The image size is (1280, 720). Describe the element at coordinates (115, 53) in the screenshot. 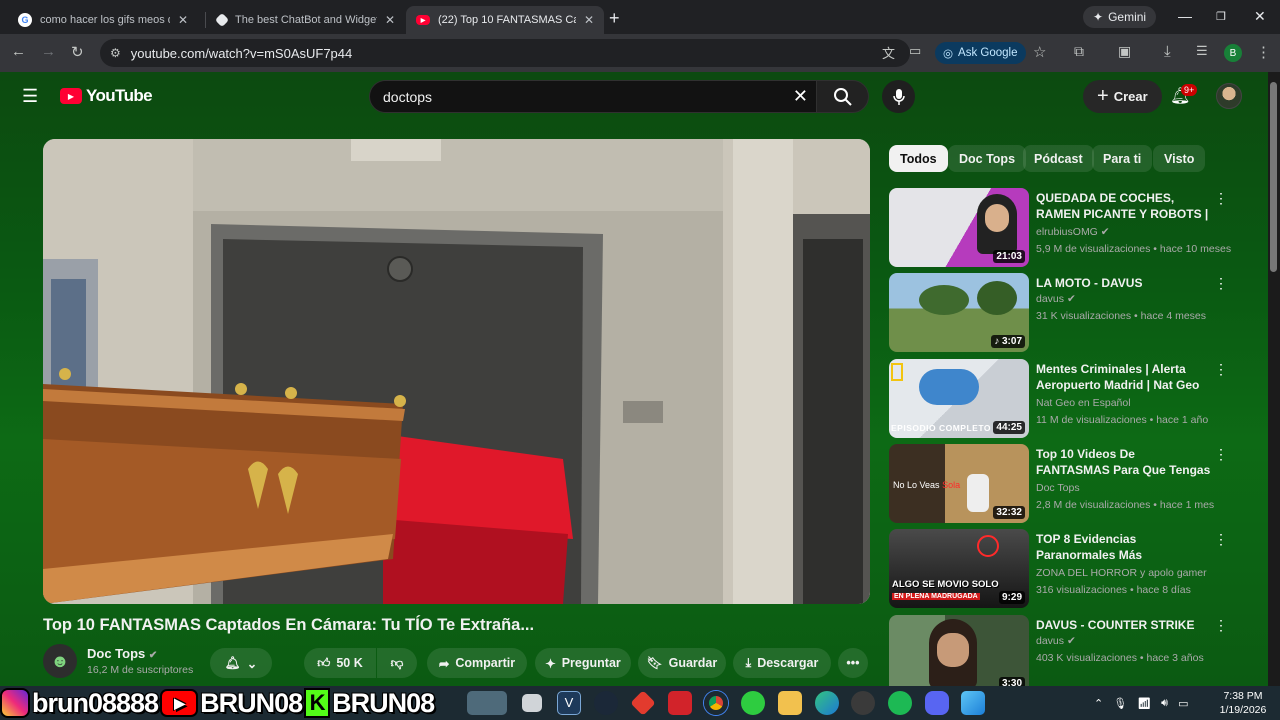

I see `site-info-icon: ⚙` at that location.